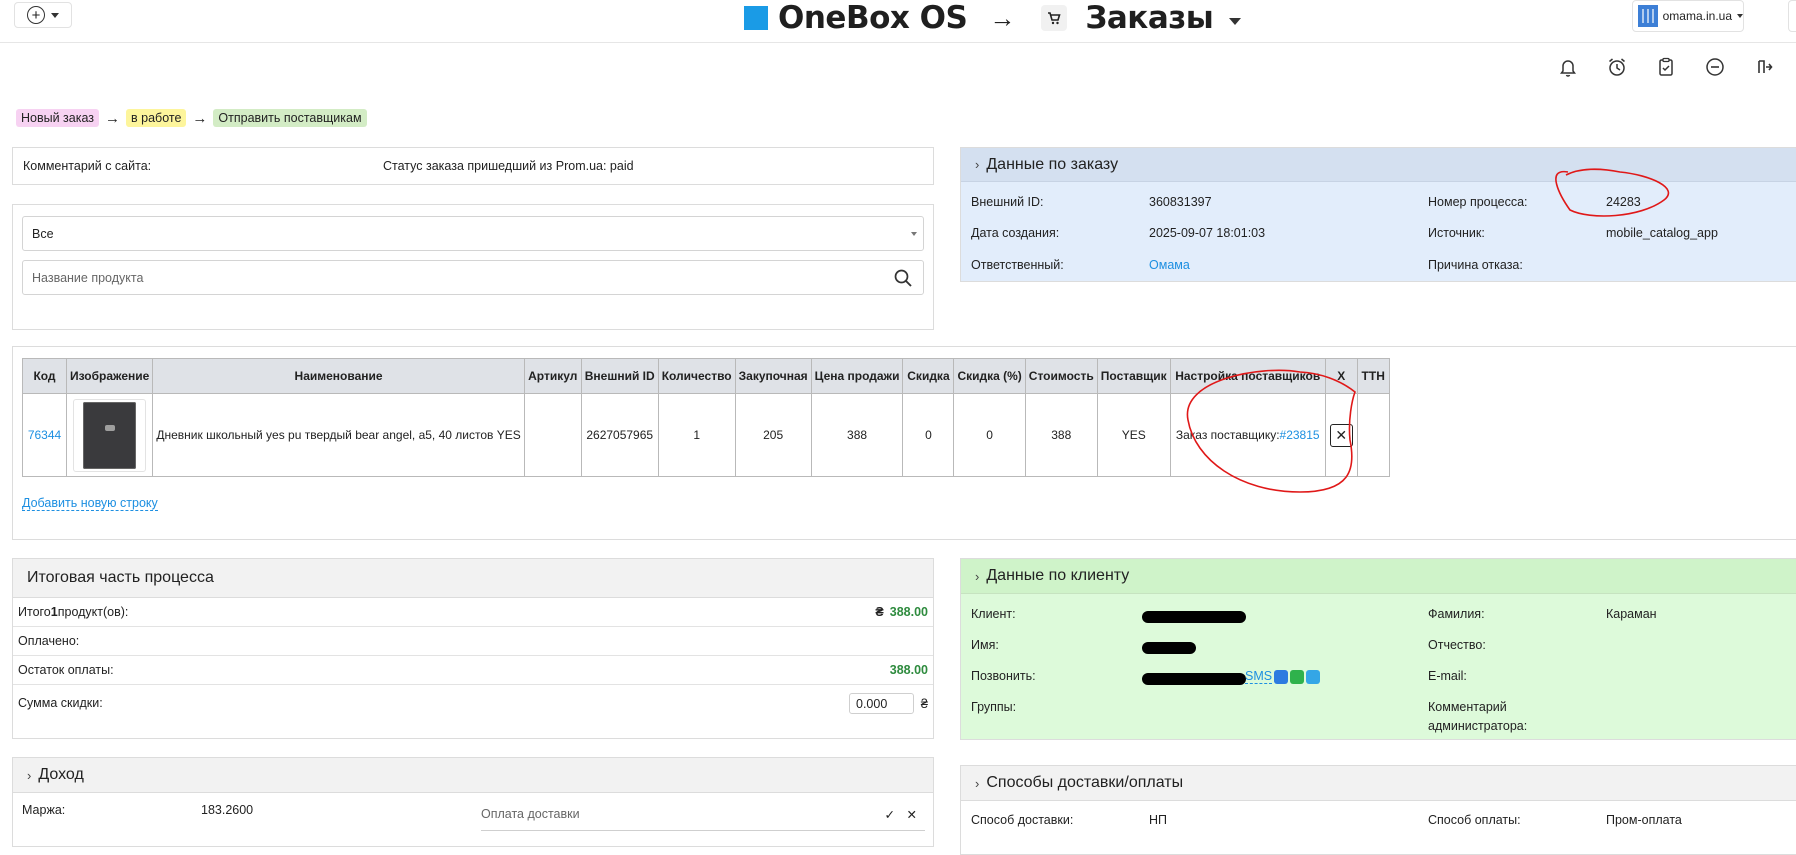 This screenshot has width=1796, height=855. Describe the element at coordinates (54, 612) in the screenshot. I see `total-count: 1` at that location.